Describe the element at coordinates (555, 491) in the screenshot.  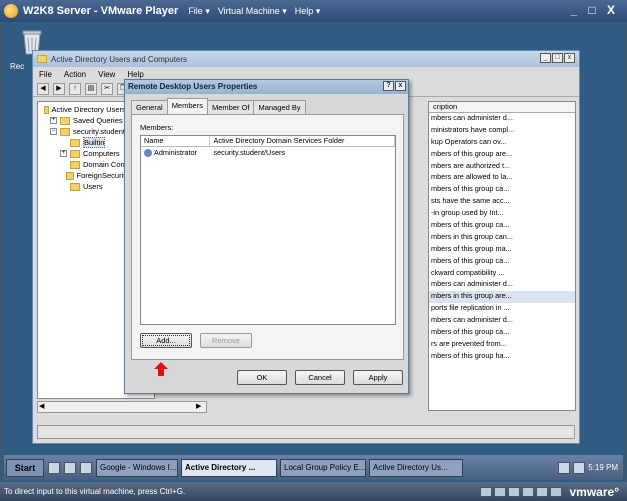
I see `printer-icon` at that location.